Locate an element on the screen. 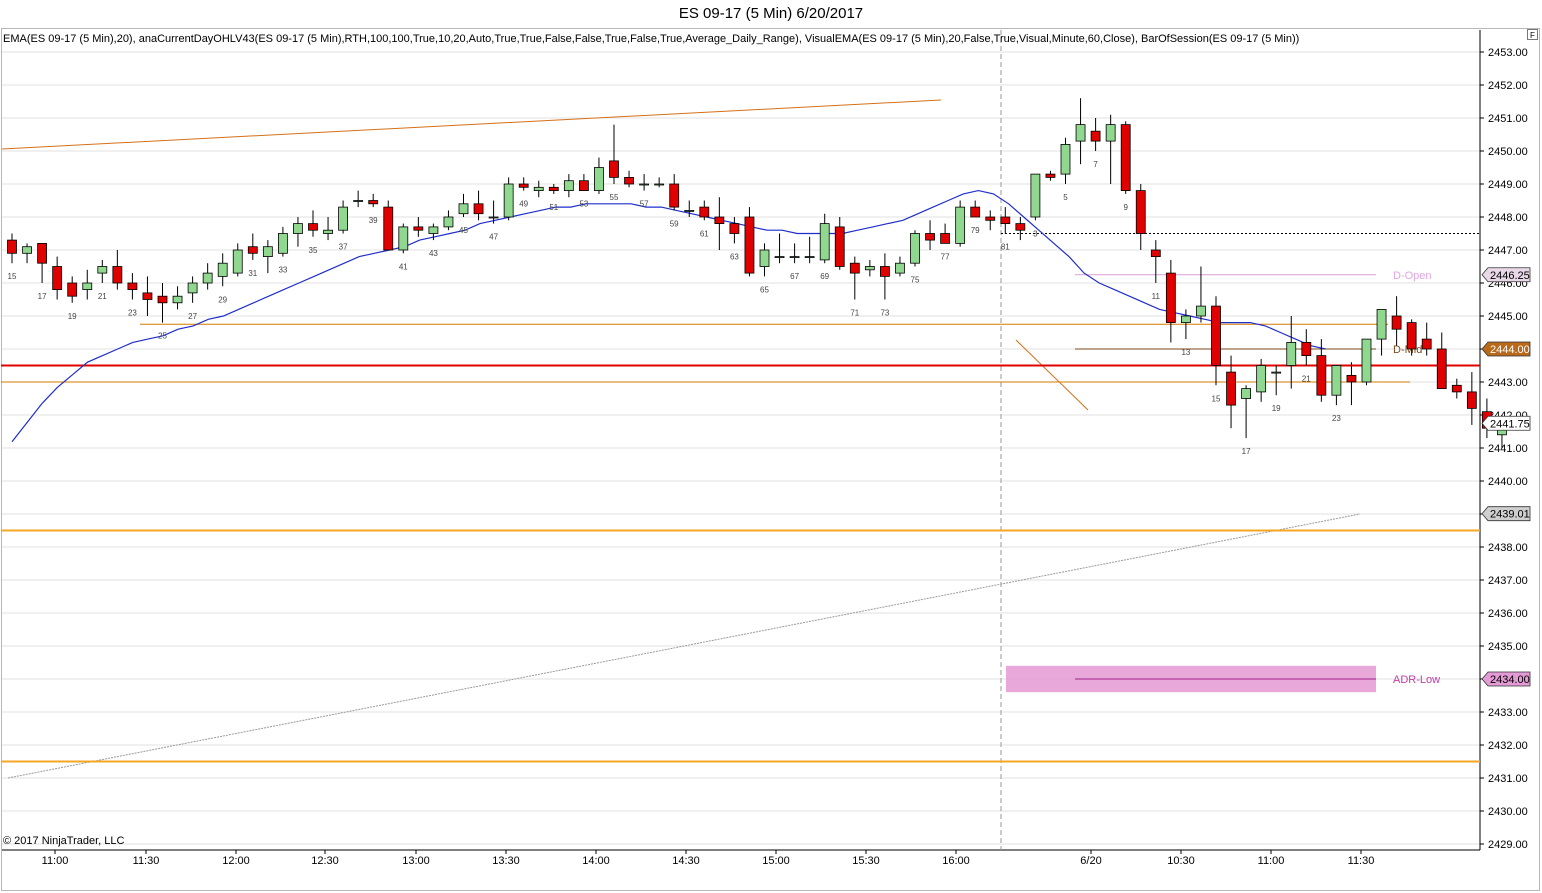 The width and height of the screenshot is (1542, 893). f-button: F is located at coordinates (1532, 34).